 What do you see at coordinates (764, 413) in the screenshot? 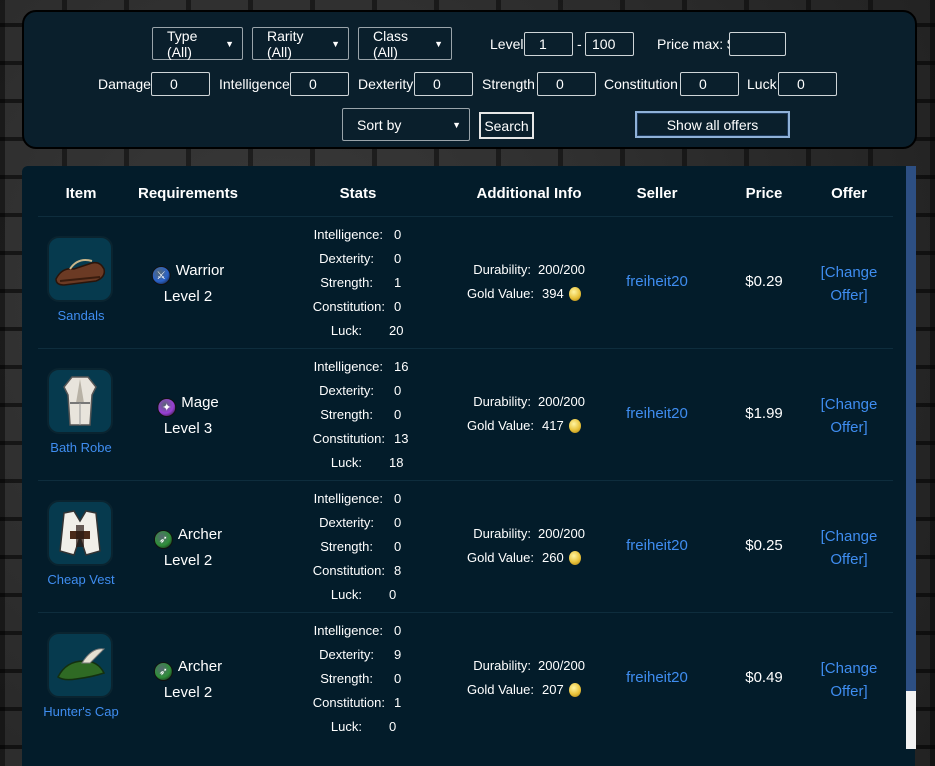
I see `price-value: $1.99` at bounding box center [764, 413].